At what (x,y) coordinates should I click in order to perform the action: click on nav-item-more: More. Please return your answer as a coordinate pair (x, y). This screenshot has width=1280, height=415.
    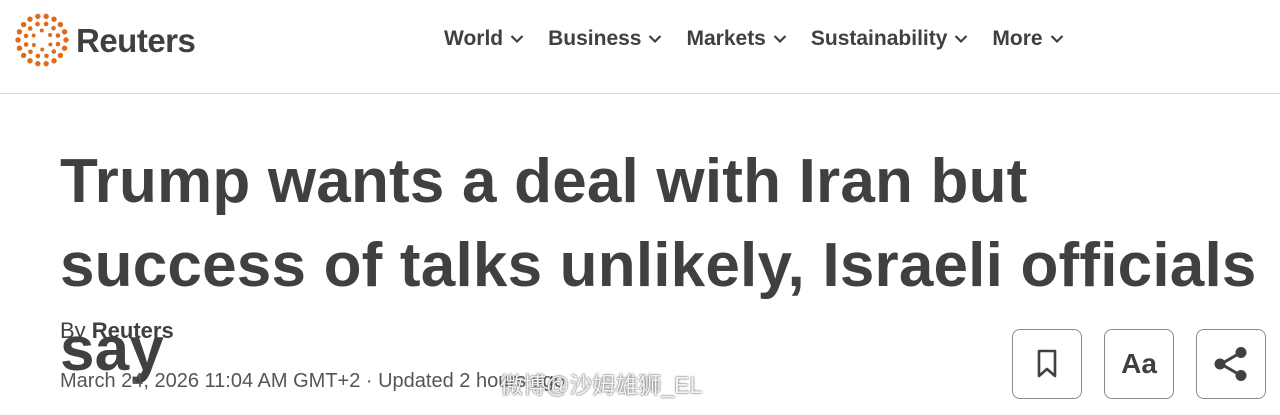
    Looking at the image, I should click on (1027, 39).